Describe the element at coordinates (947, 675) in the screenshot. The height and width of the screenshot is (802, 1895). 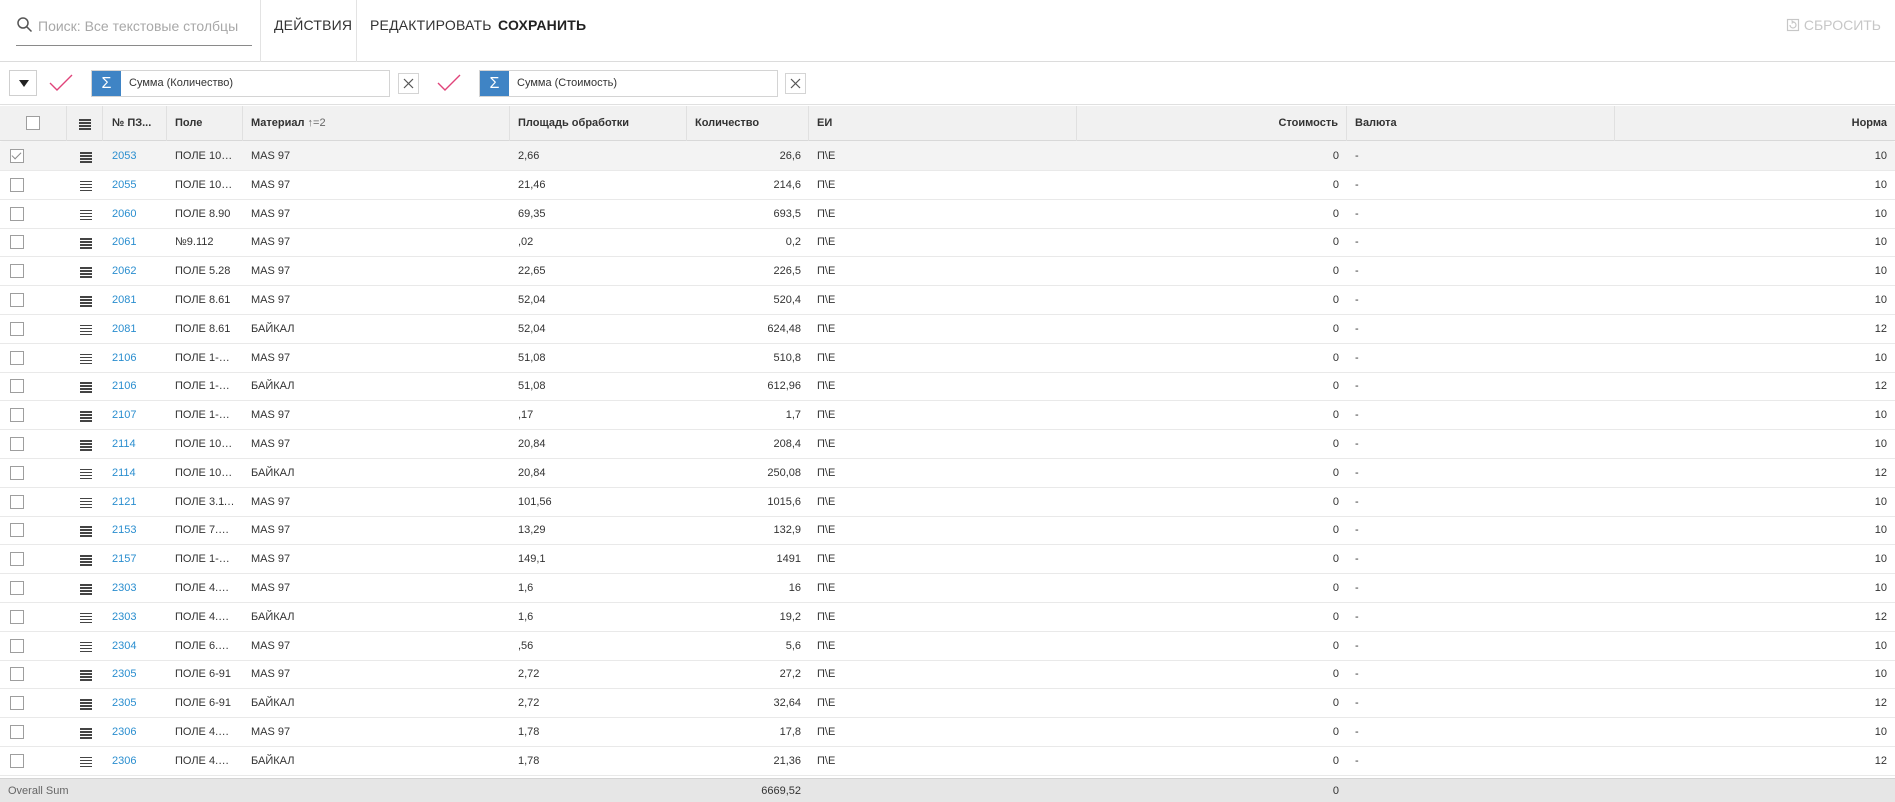
I see `table-row: 2305 ПОЛЕ 6-91 MAS 97 2,72 27,2 П\Е 0 - 10` at that location.